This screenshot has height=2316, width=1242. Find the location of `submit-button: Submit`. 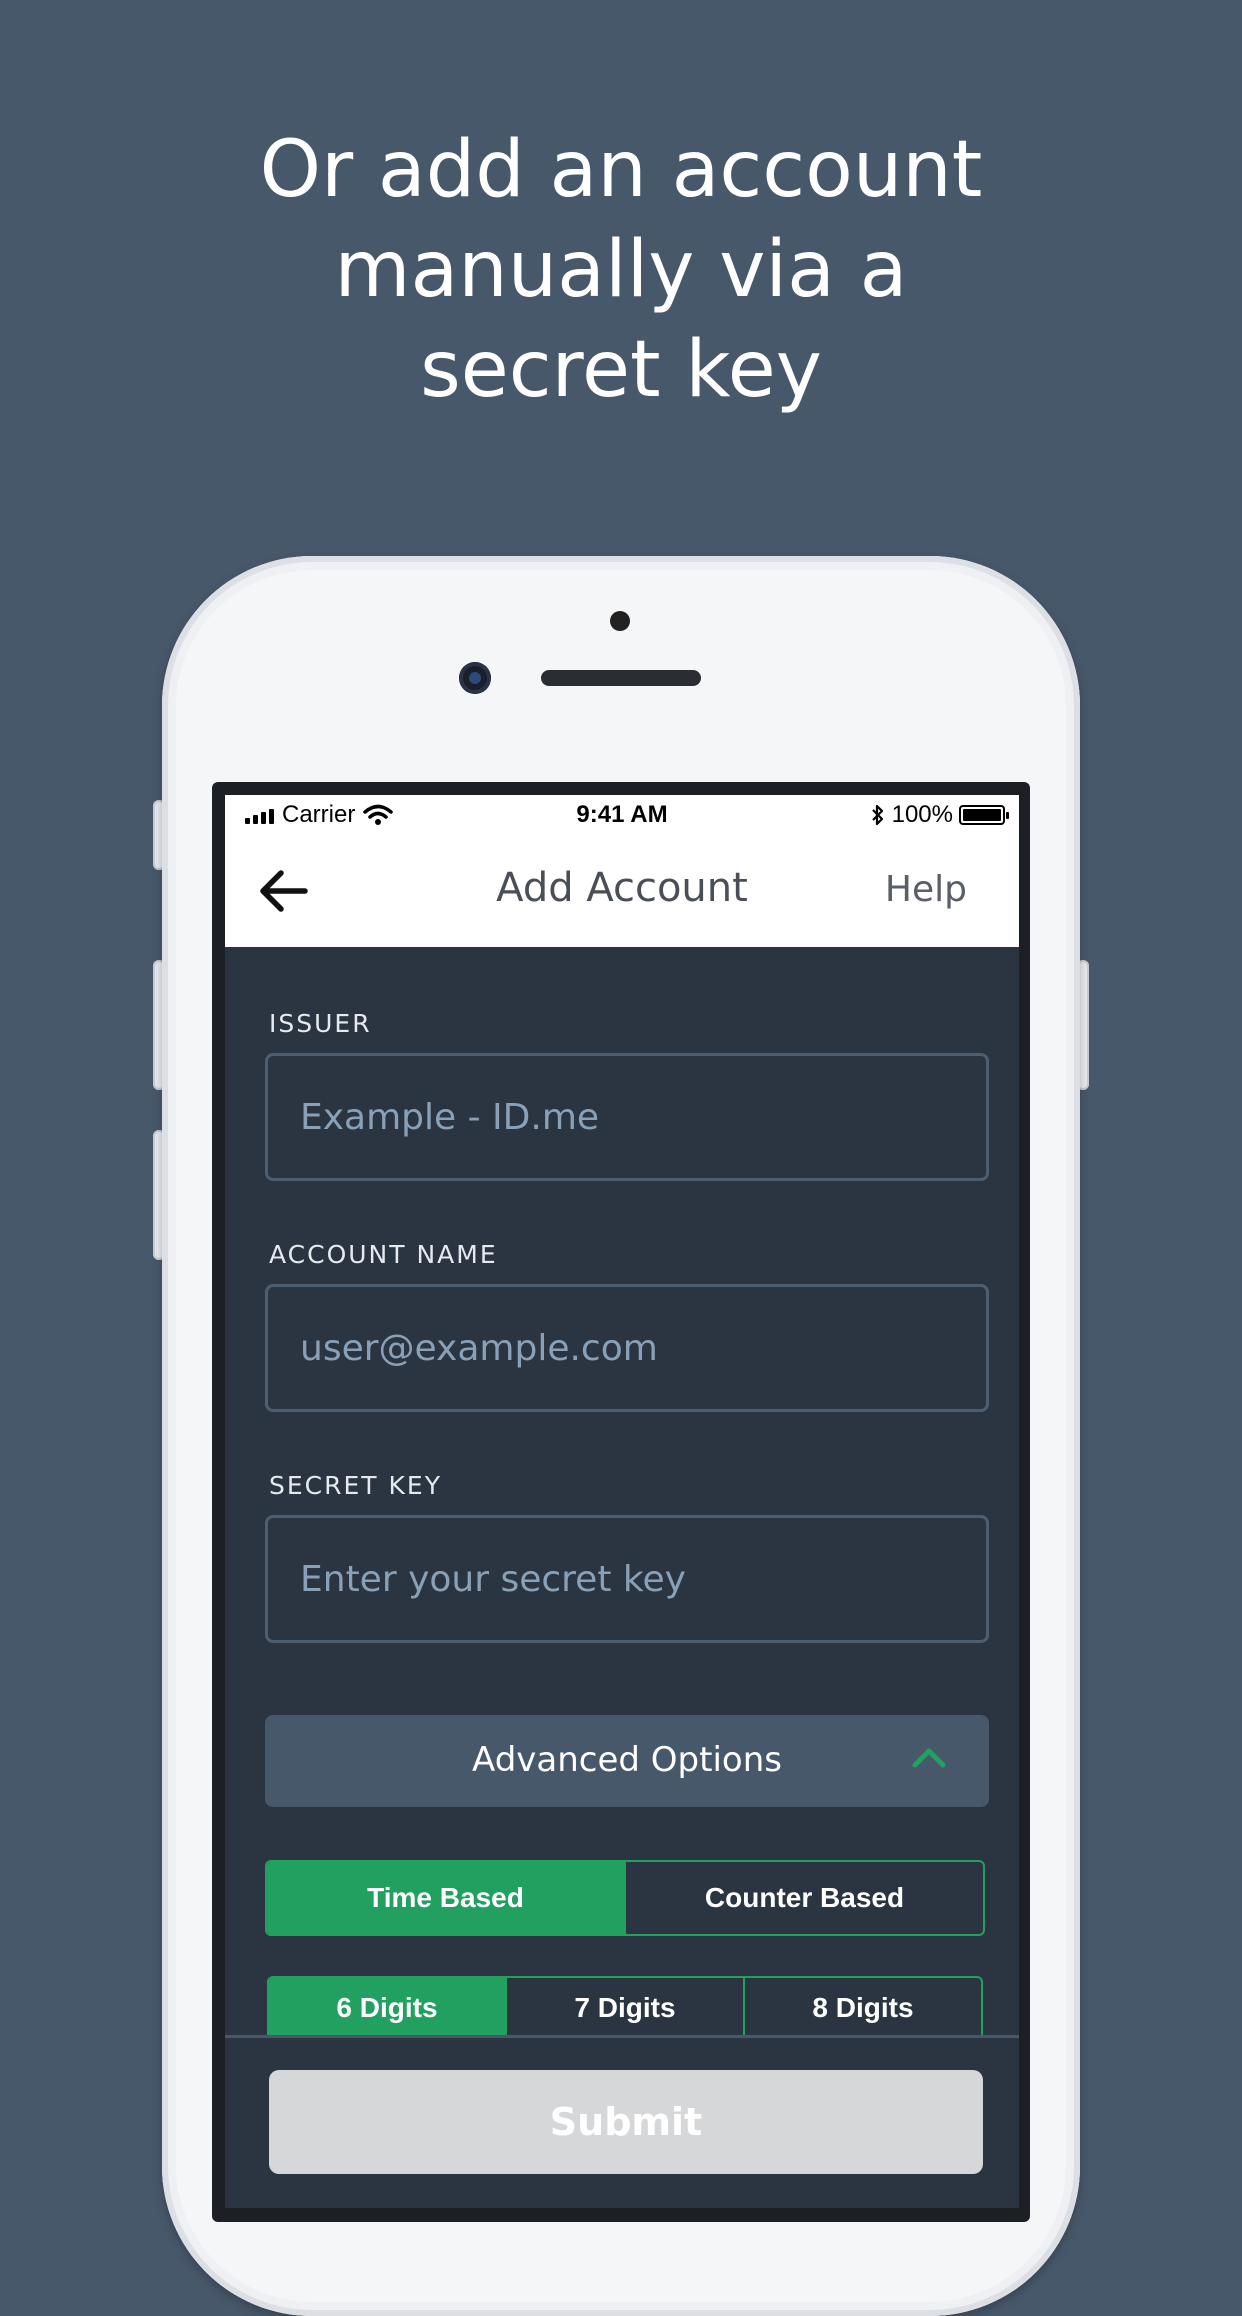

submit-button: Submit is located at coordinates (626, 2122).